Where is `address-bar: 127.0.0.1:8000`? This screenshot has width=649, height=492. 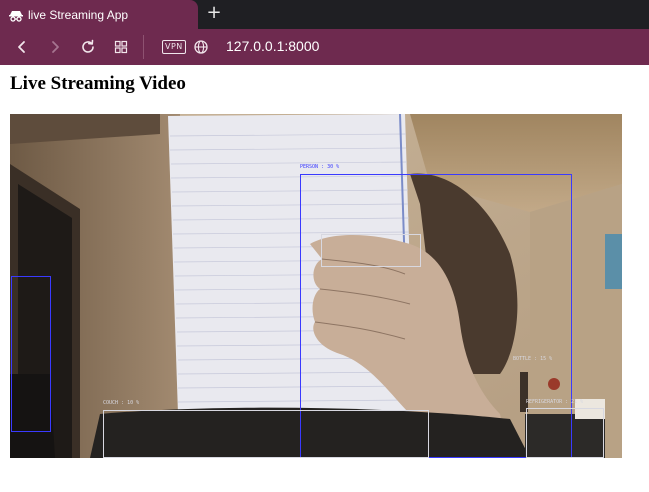 address-bar: 127.0.0.1:8000 is located at coordinates (272, 46).